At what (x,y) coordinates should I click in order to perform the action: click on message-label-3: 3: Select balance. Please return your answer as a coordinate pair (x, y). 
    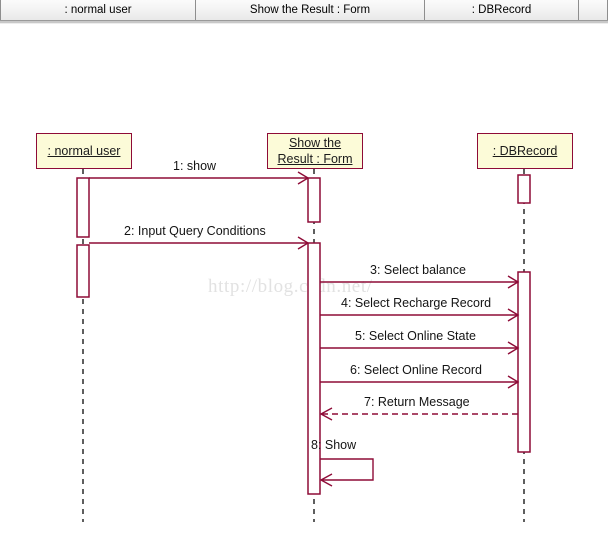
    Looking at the image, I should click on (418, 270).